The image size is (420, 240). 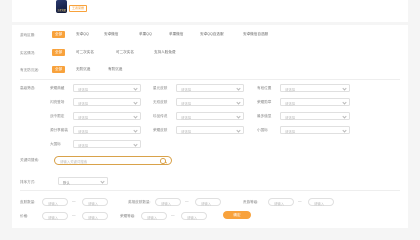 What do you see at coordinates (83, 181) in the screenshot?
I see `sort-select: 默认` at bounding box center [83, 181].